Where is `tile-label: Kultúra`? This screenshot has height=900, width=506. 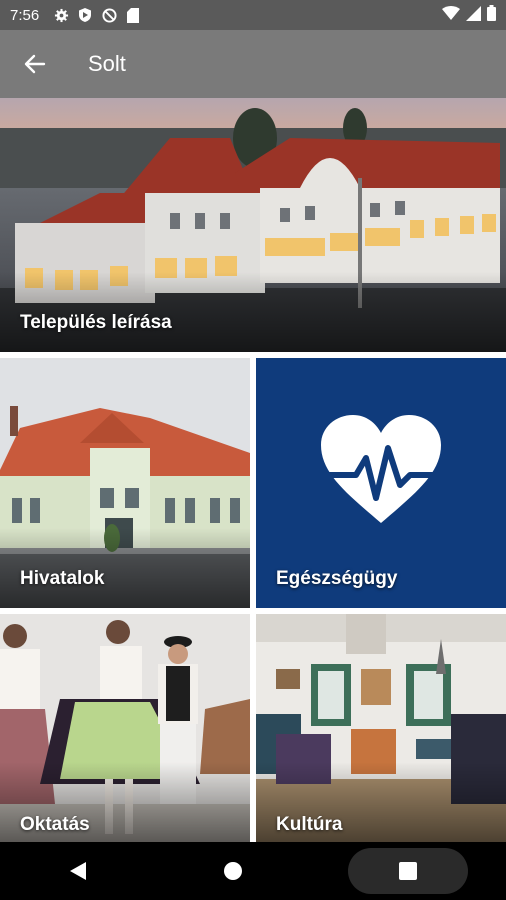 tile-label: Kultúra is located at coordinates (309, 824).